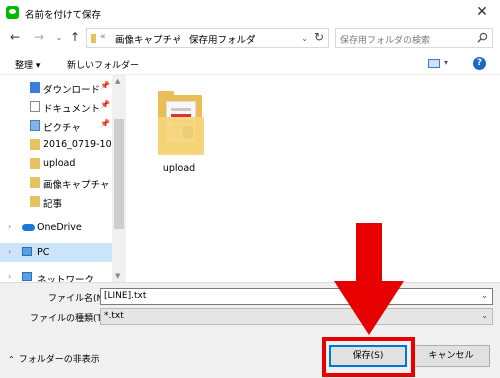  What do you see at coordinates (296, 316) in the screenshot?
I see `filetype-select: *.txt ⌄` at bounding box center [296, 316].